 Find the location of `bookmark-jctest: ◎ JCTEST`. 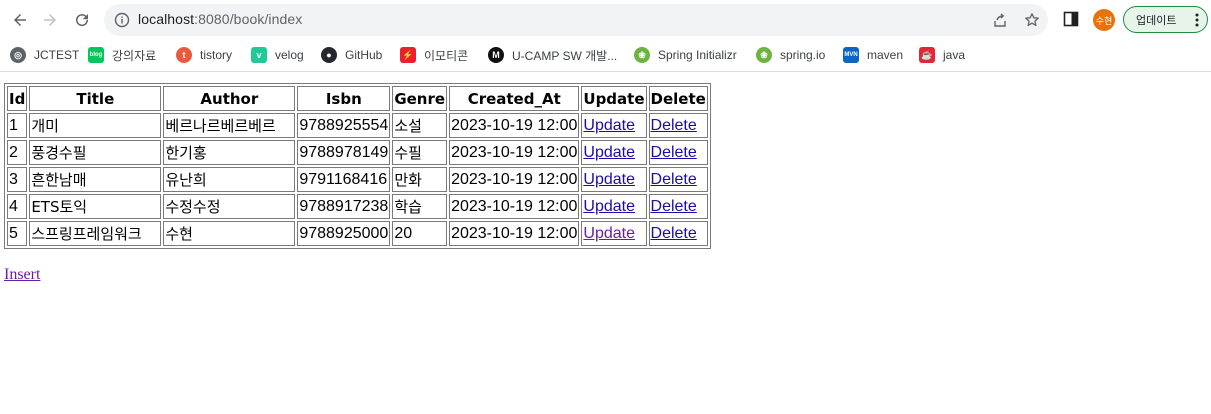

bookmark-jctest: ◎ JCTEST is located at coordinates (44, 55).